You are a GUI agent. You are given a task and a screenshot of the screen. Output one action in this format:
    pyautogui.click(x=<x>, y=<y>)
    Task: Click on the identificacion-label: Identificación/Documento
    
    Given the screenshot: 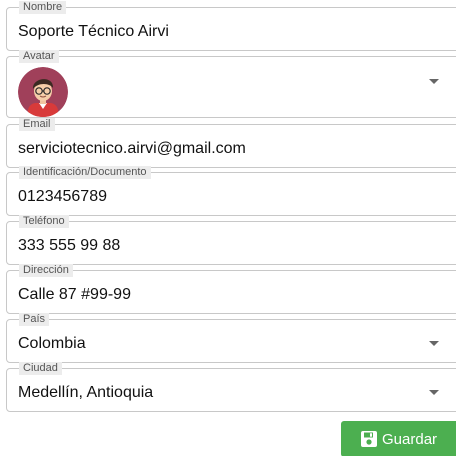 What is the action you would take?
    pyautogui.click(x=85, y=172)
    